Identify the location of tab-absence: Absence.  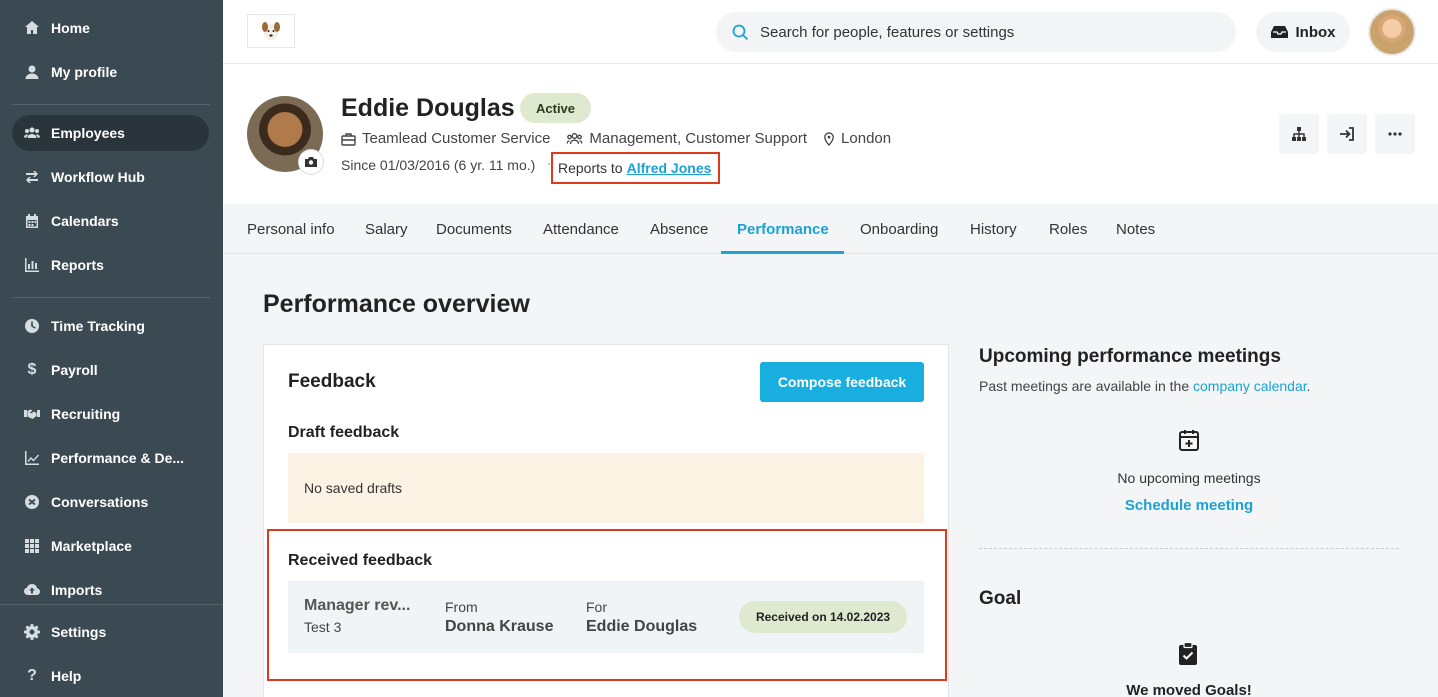
(679, 229).